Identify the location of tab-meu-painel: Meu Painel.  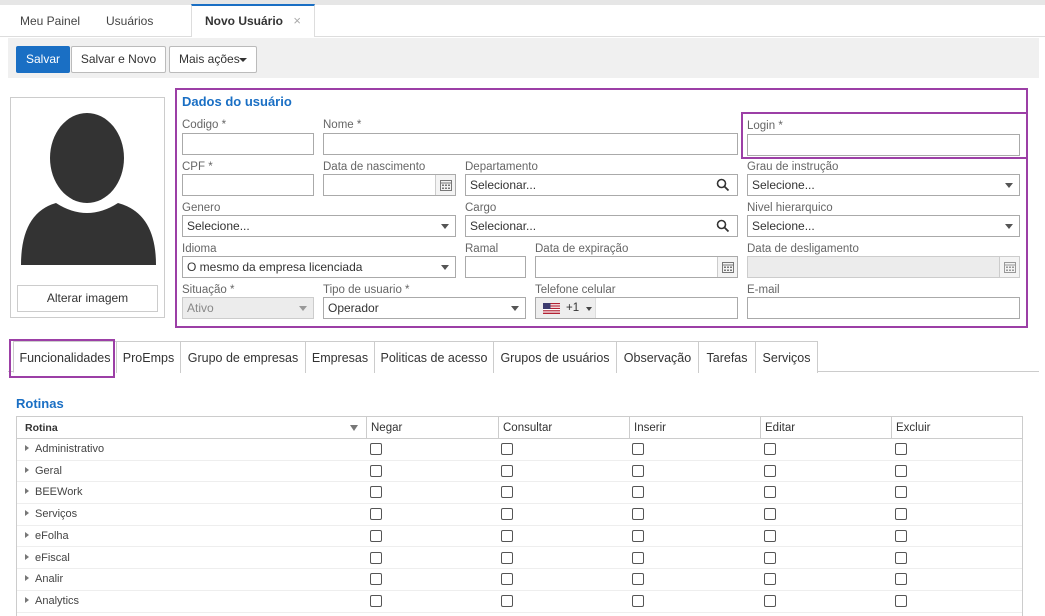
(50, 21).